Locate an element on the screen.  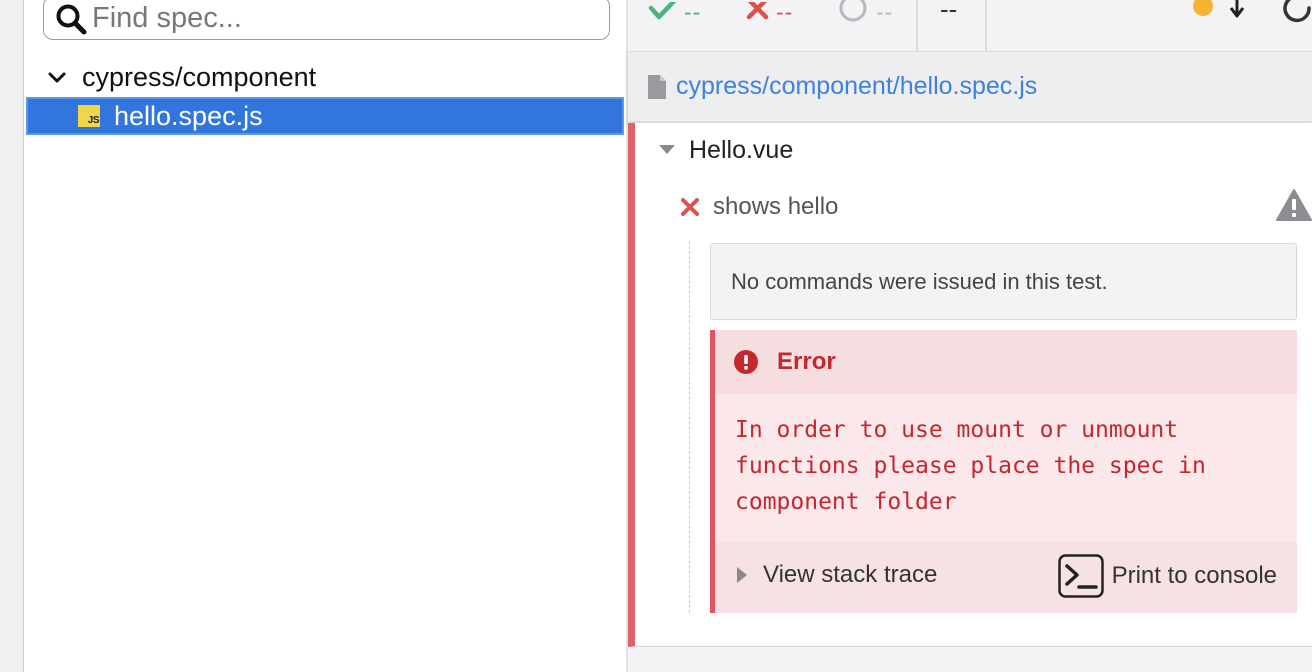
exclamation-circle-icon is located at coordinates (746, 362).